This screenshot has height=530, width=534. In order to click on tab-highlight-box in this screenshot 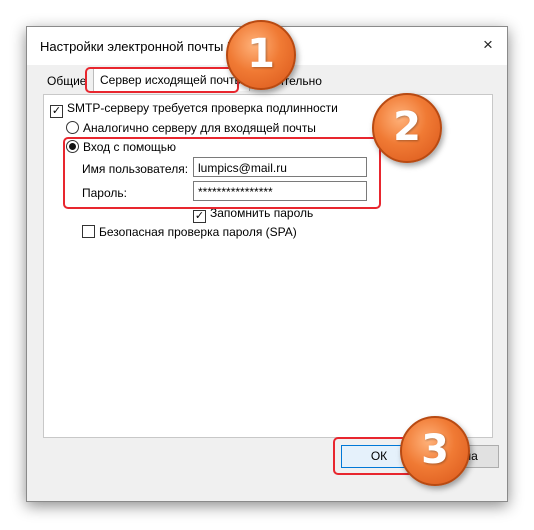, I will do `click(162, 80)`.